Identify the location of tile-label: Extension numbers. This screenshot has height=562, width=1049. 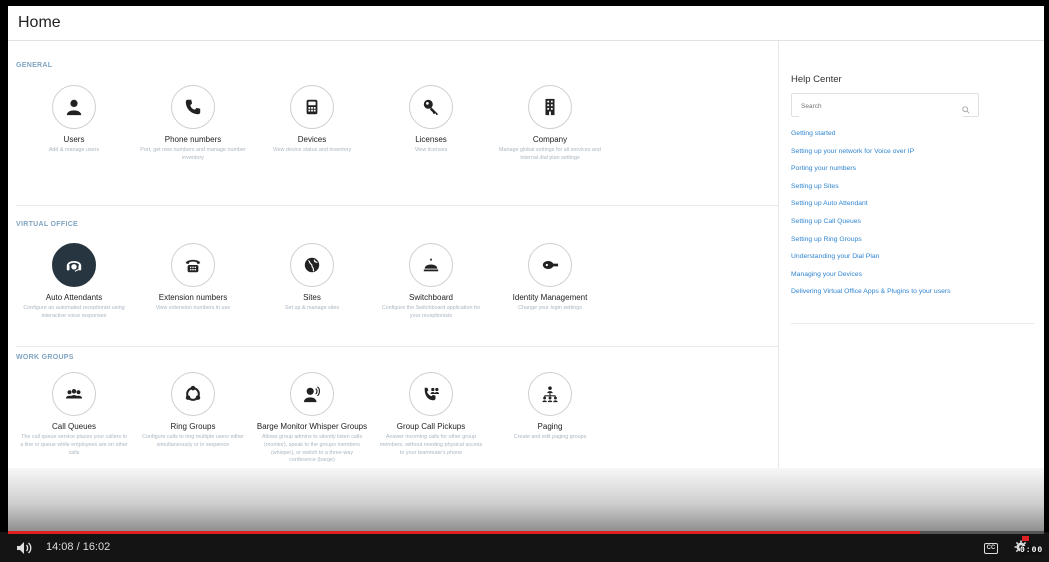
(193, 297).